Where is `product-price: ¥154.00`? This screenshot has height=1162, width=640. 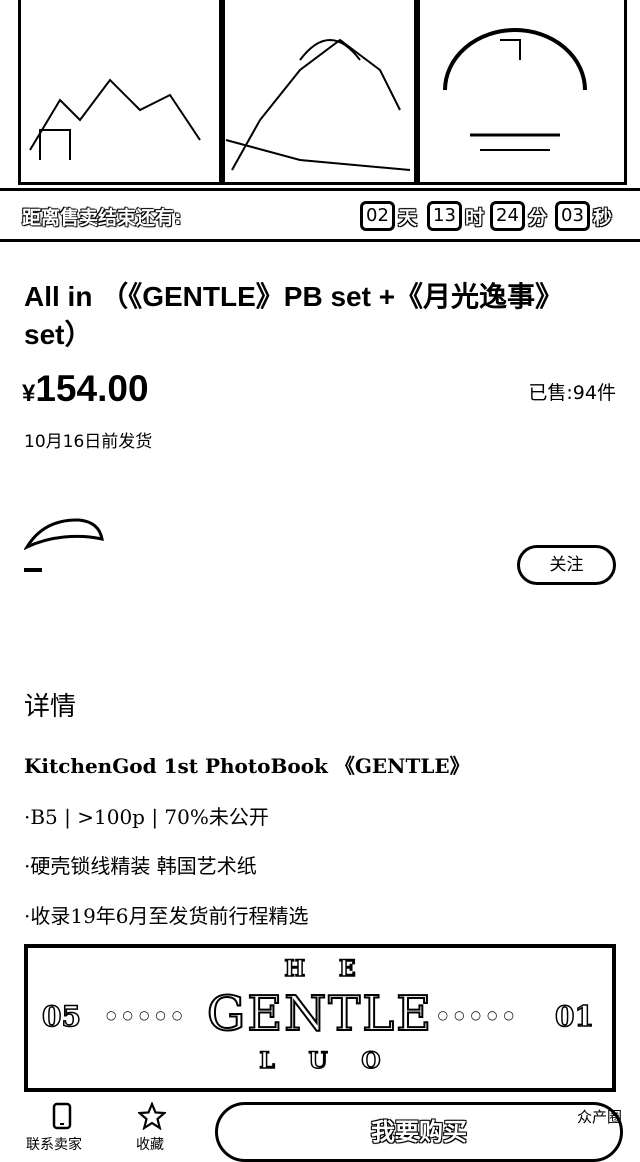 product-price: ¥154.00 is located at coordinates (85, 389).